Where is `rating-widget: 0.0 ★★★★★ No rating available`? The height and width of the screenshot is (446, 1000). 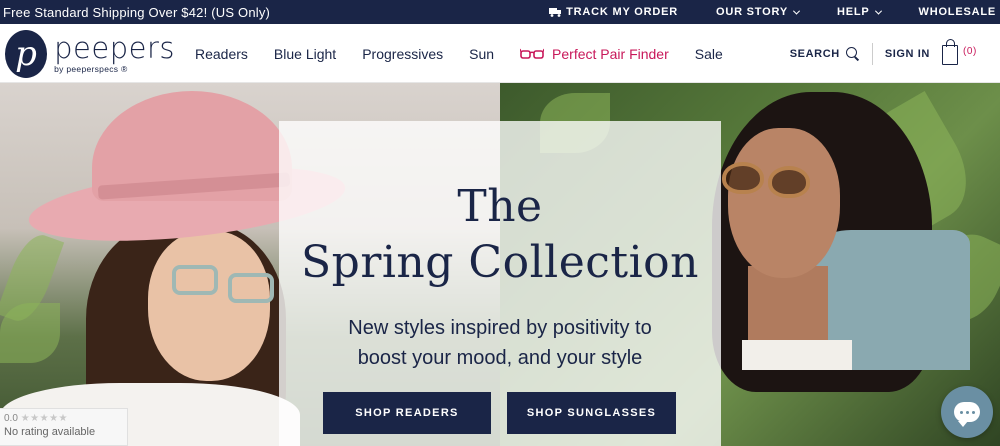 rating-widget: 0.0 ★★★★★ No rating available is located at coordinates (64, 427).